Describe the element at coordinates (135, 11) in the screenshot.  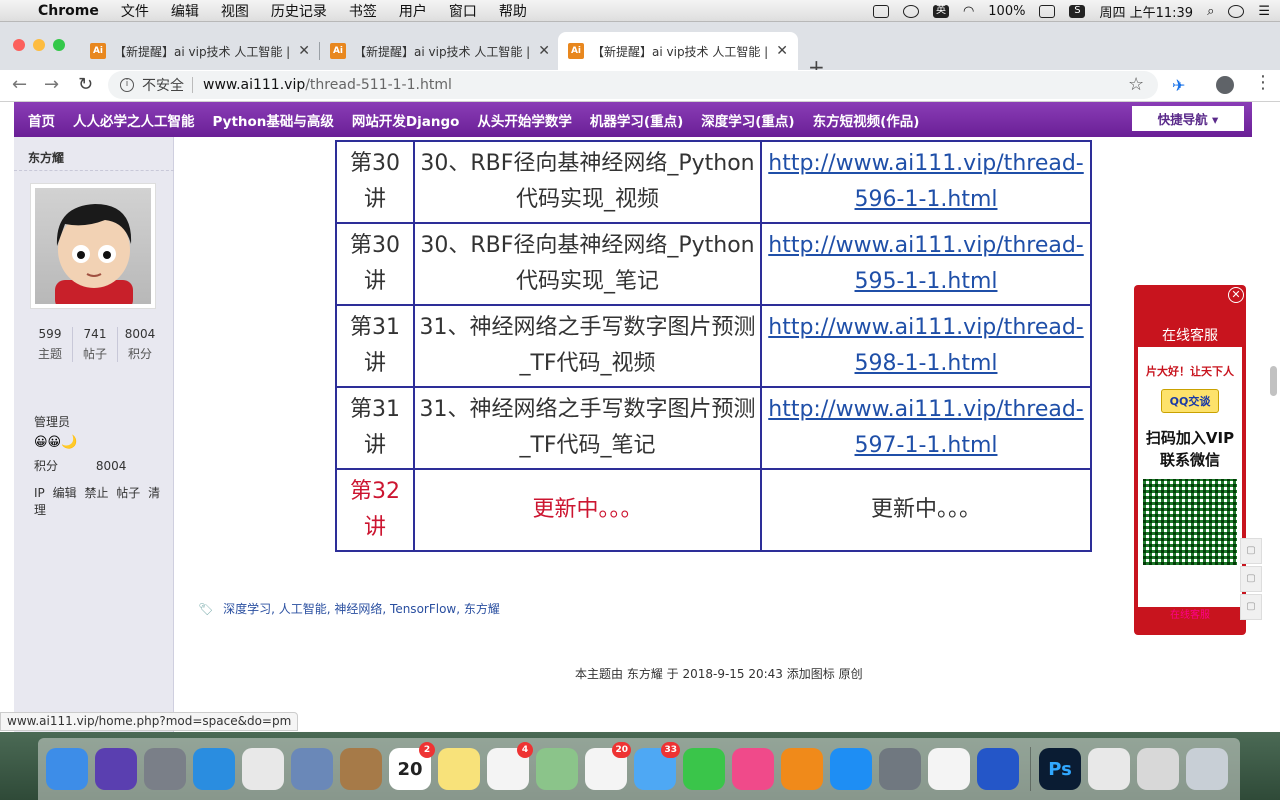
I see `menu-file: 文件` at that location.